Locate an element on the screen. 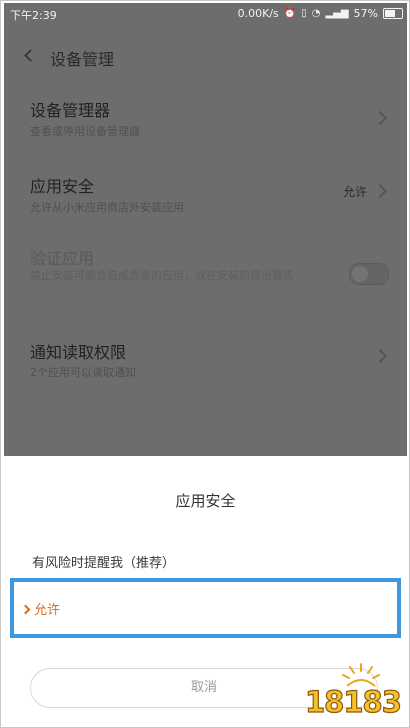 Image resolution: width=410 pixels, height=728 pixels. selected-chevron-icon is located at coordinates (25, 609).